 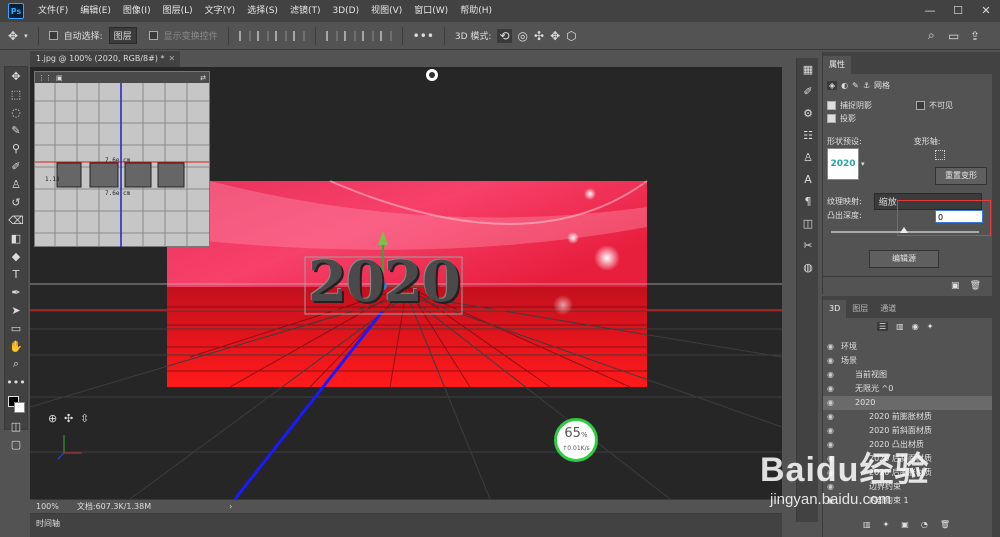 I want to click on layer-row: ◉ 环境, so click(x=908, y=347).